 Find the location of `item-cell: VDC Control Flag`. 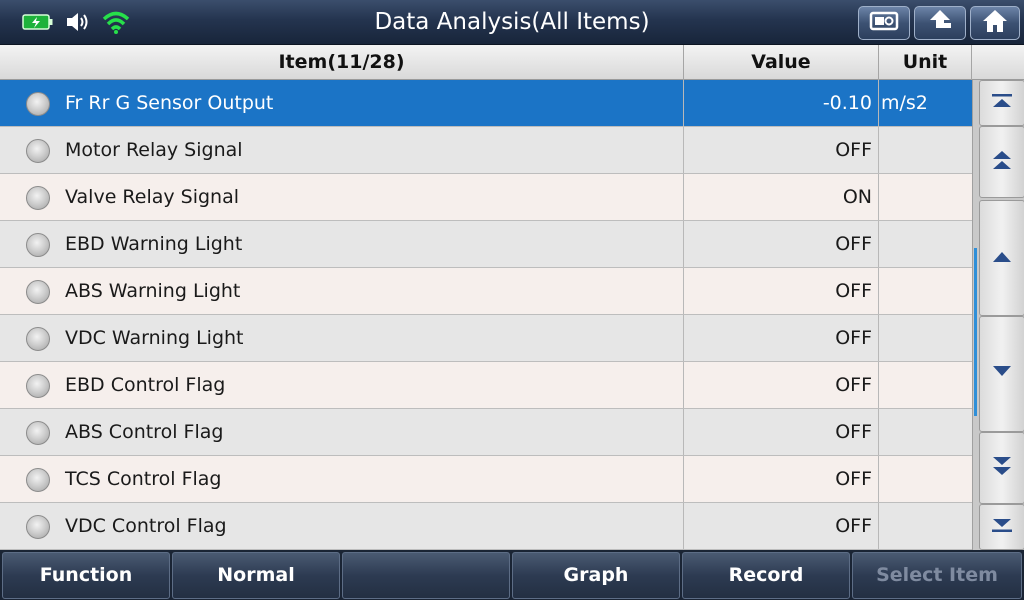

item-cell: VDC Control Flag is located at coordinates (342, 526).